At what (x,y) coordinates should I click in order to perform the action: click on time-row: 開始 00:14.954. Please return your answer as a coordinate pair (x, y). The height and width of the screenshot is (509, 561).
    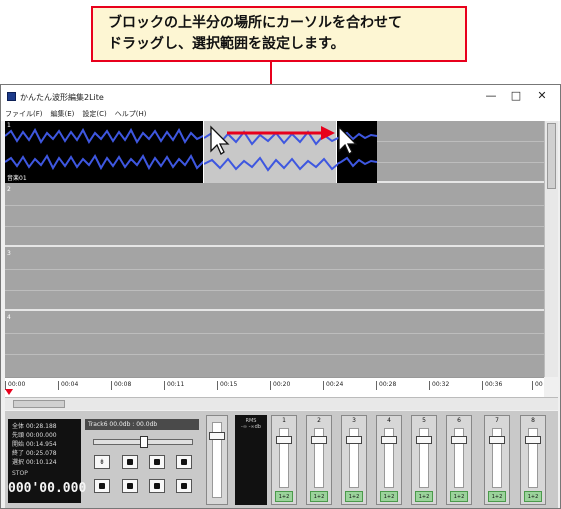
    Looking at the image, I should click on (34, 444).